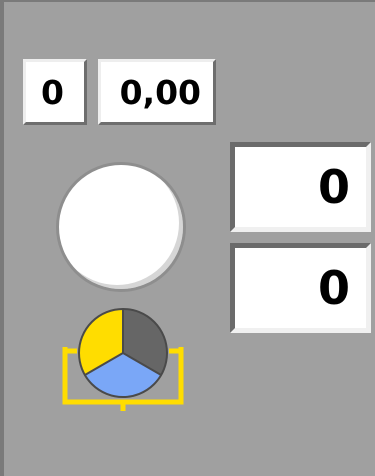 The image size is (375, 476). What do you see at coordinates (300, 288) in the screenshot?
I see `counter-display-large-bottom: 0` at bounding box center [300, 288].